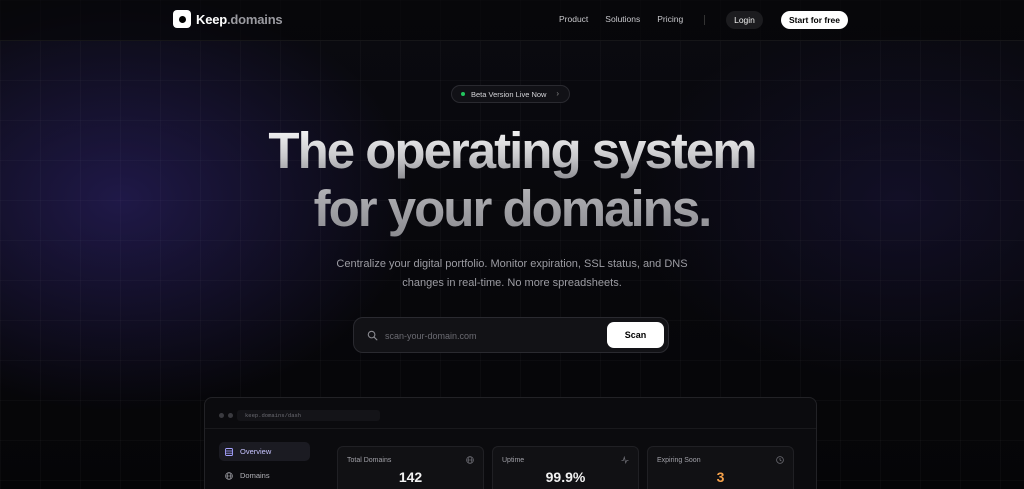 This screenshot has height=489, width=1024. Describe the element at coordinates (239, 19) in the screenshot. I see `brand-name: Keep.domains` at that location.